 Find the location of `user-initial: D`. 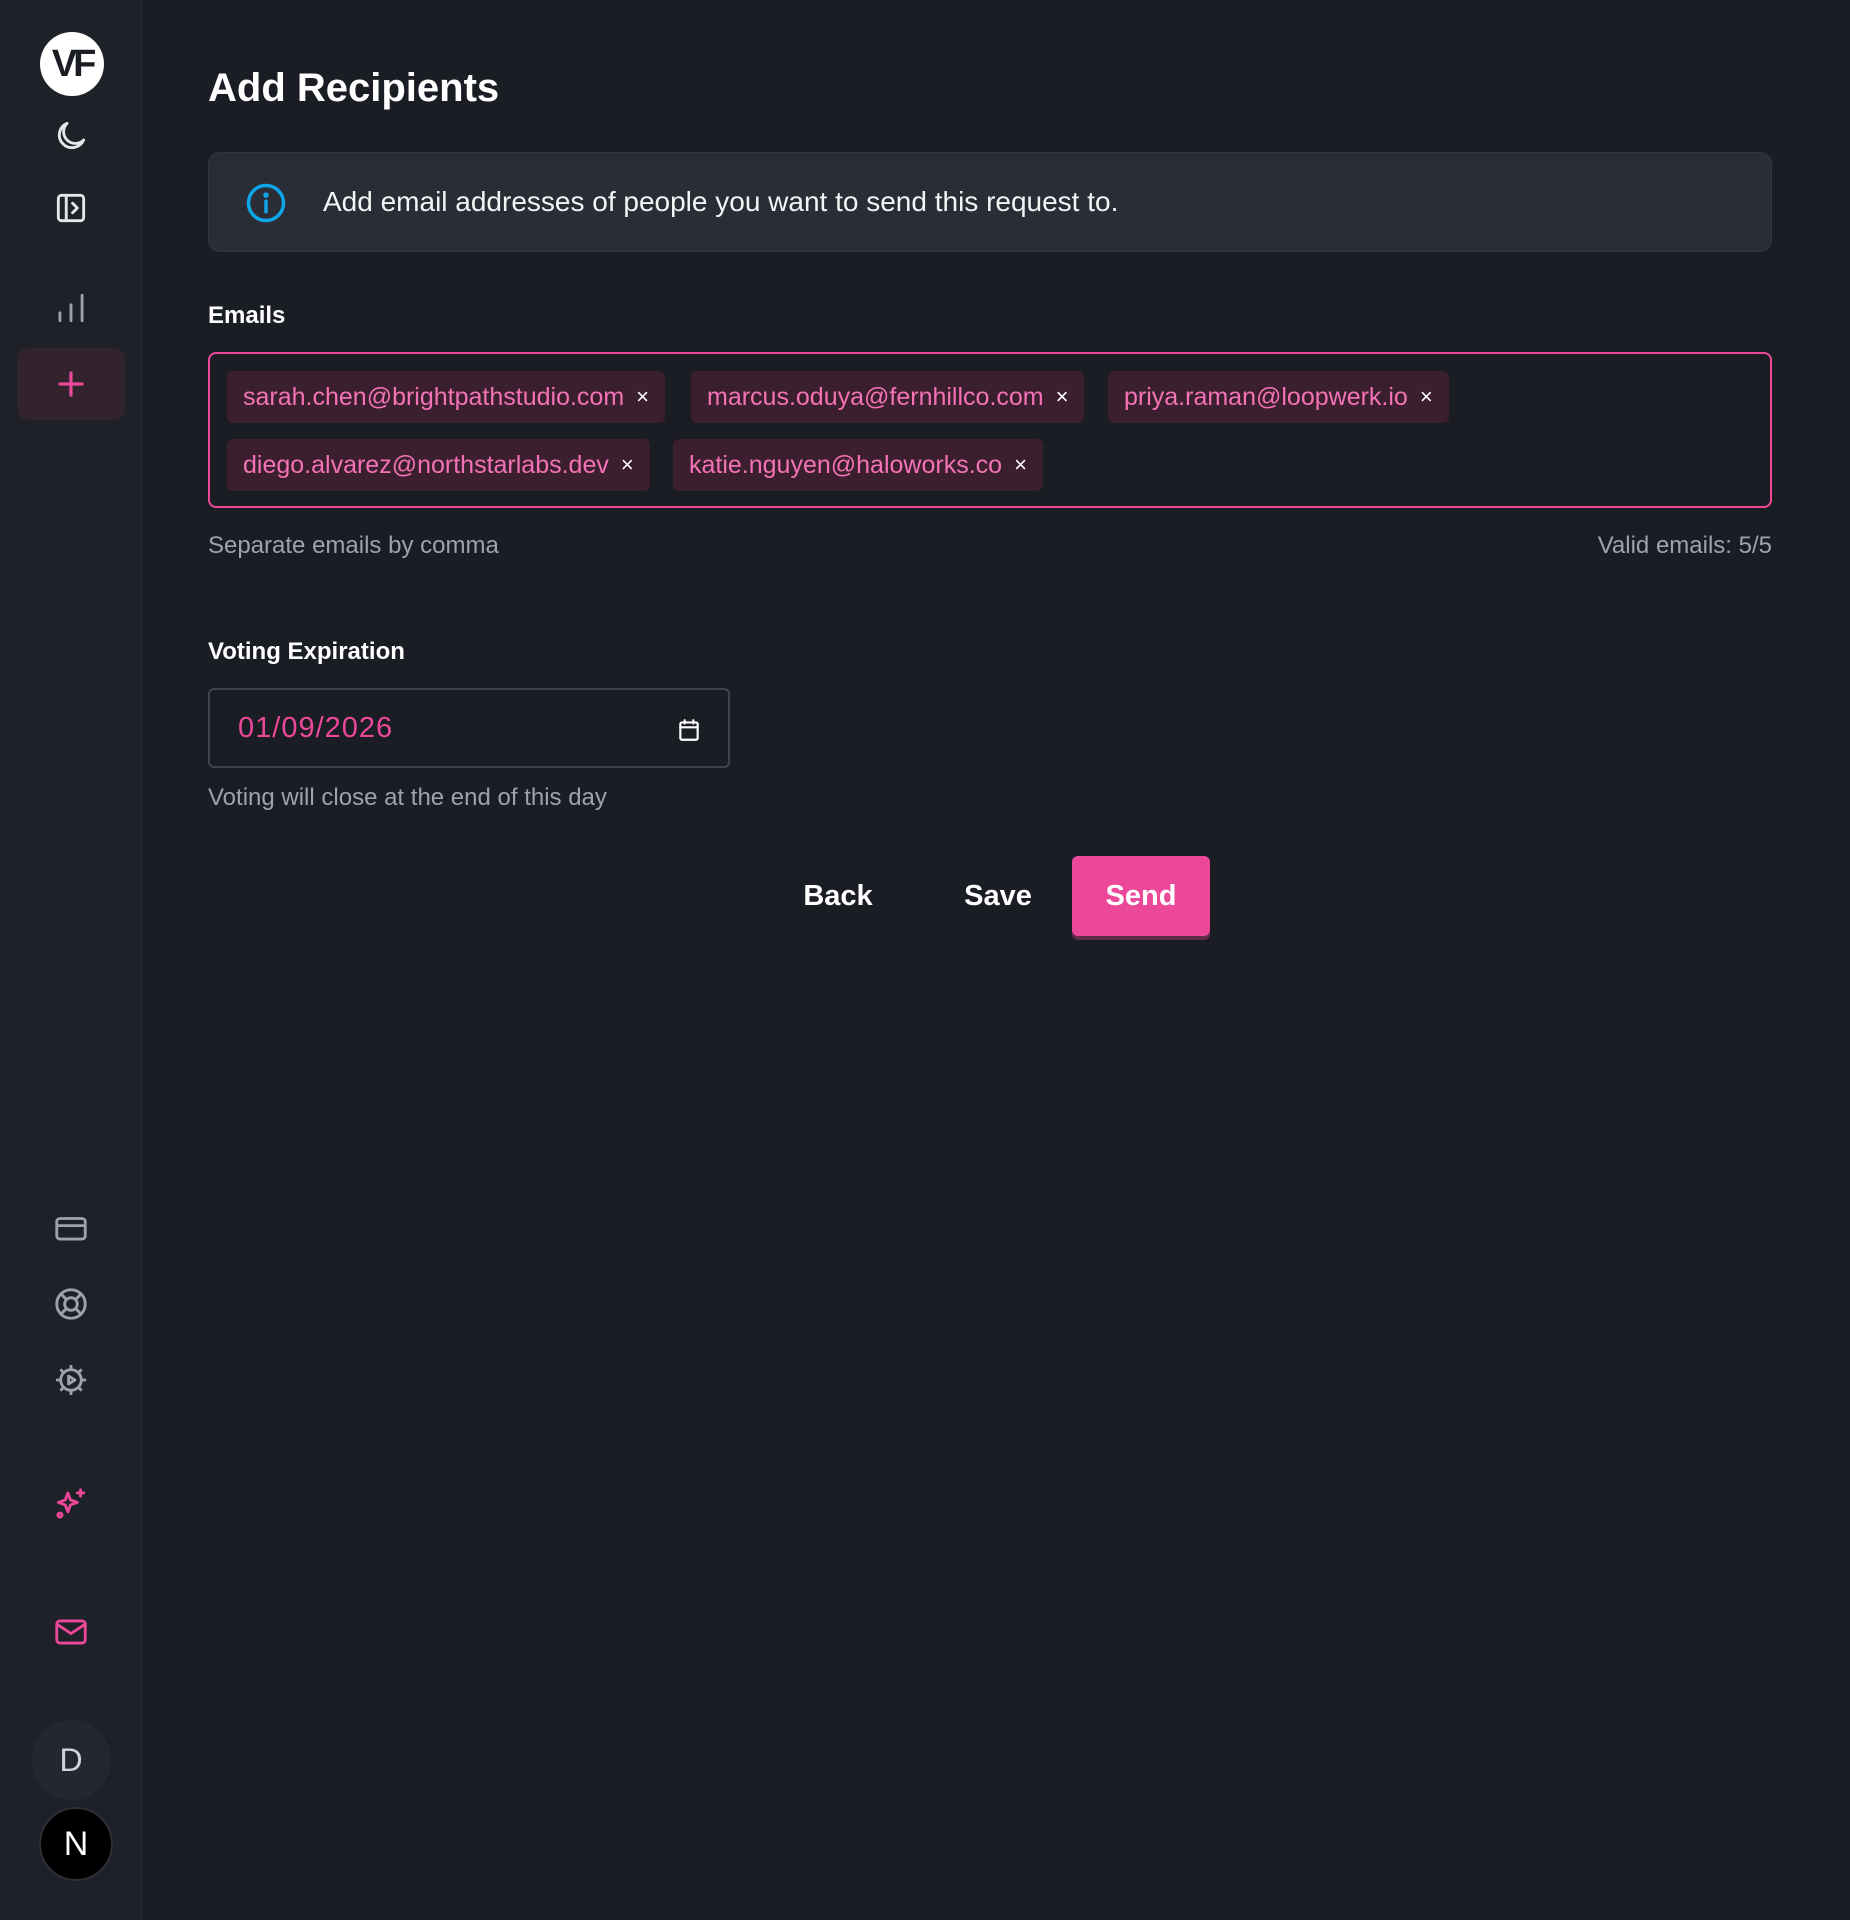

user-initial: D is located at coordinates (71, 1759).